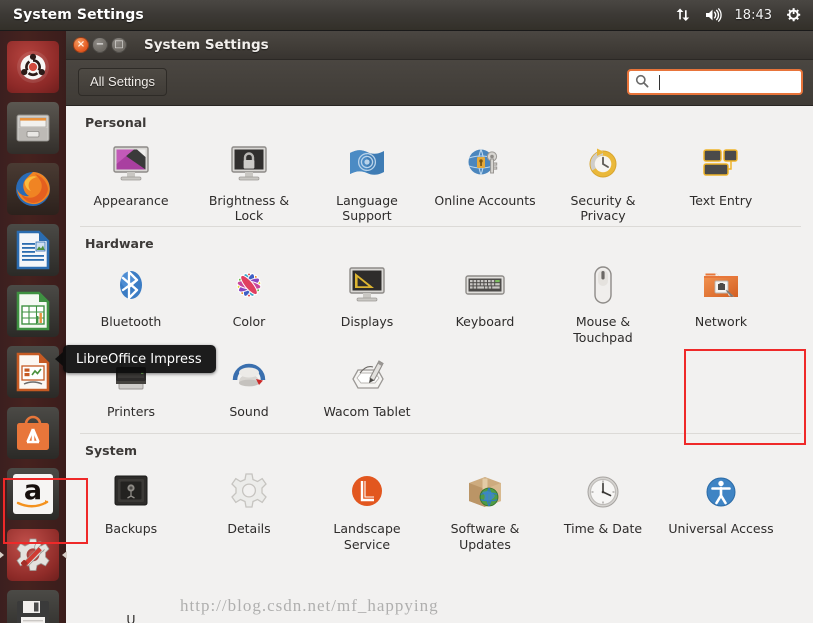 The image size is (813, 623). I want to click on settings-item-label: Landscape Service, so click(367, 536).